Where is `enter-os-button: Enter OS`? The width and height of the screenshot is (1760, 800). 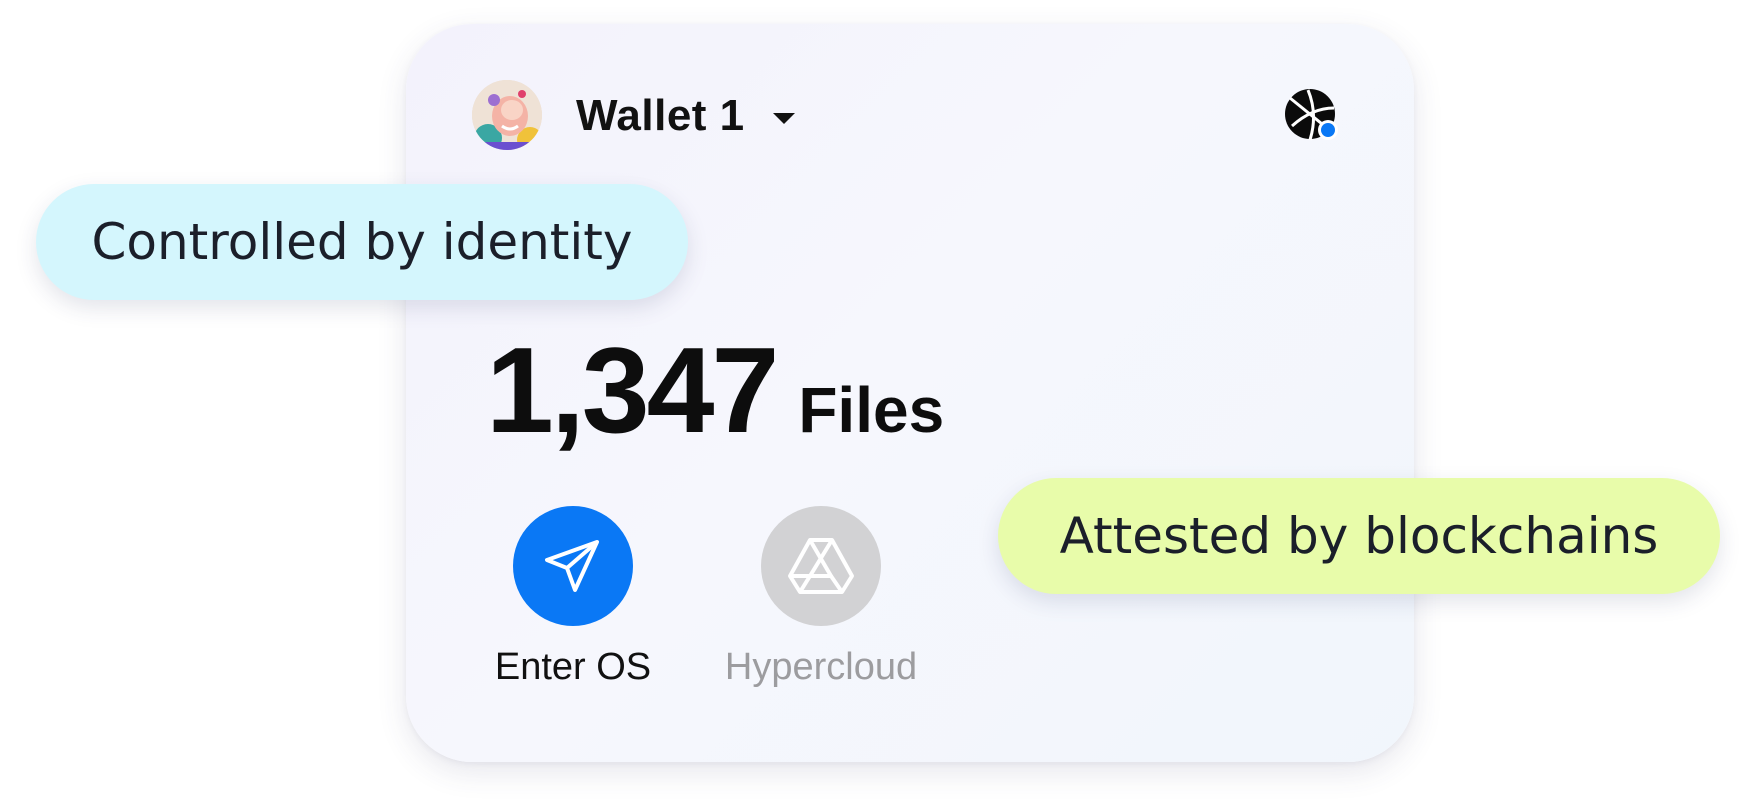
enter-os-button: Enter OS is located at coordinates (573, 597).